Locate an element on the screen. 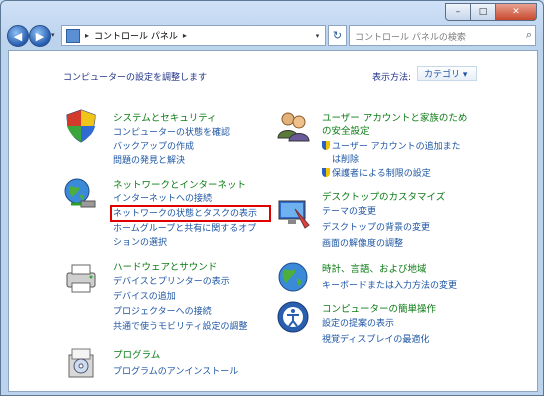 The width and height of the screenshot is (544, 396). link-change-keyboard: キーボードまたは入力方法の変更 is located at coordinates (389, 284).